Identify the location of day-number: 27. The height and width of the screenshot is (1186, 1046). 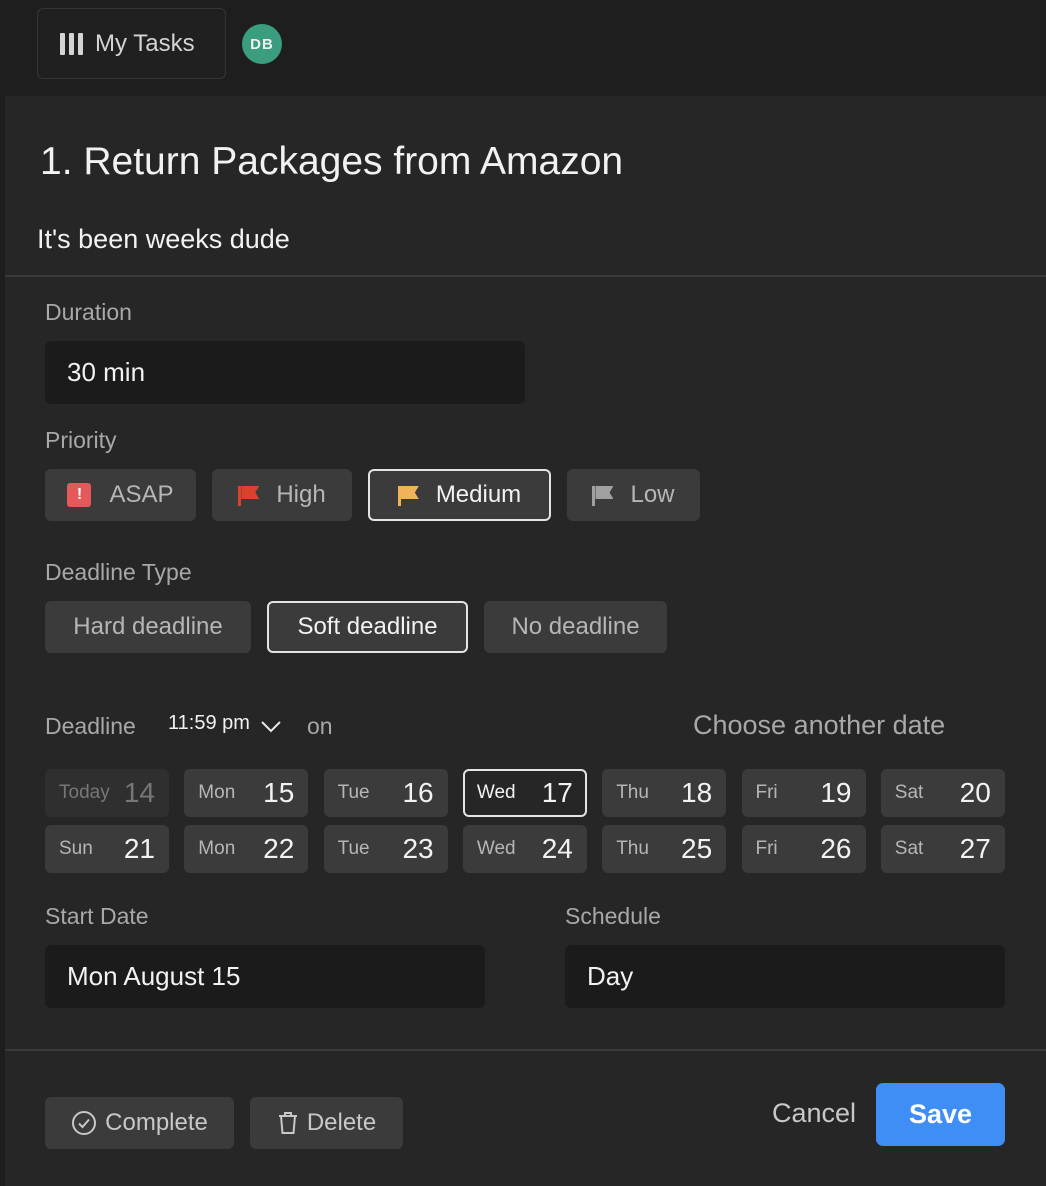
(975, 848).